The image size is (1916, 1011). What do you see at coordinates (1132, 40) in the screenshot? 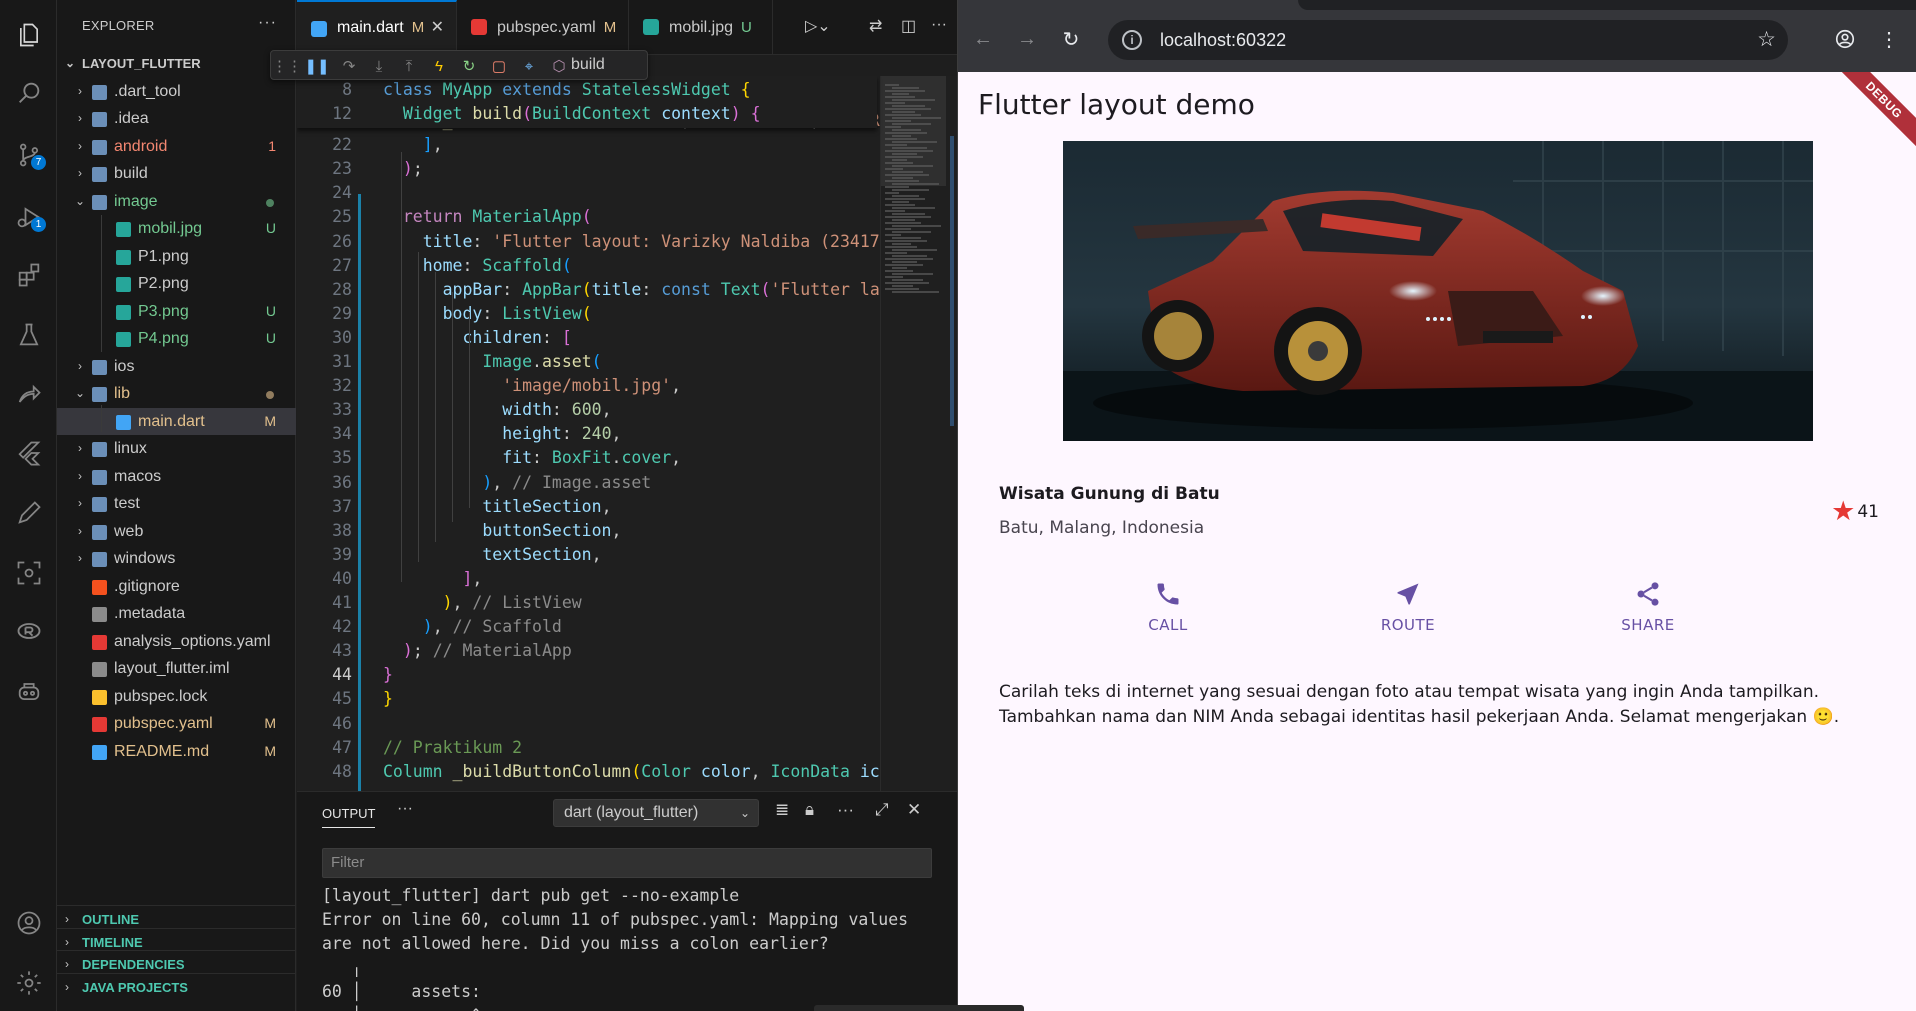
I see `site-info-icon: i` at bounding box center [1132, 40].